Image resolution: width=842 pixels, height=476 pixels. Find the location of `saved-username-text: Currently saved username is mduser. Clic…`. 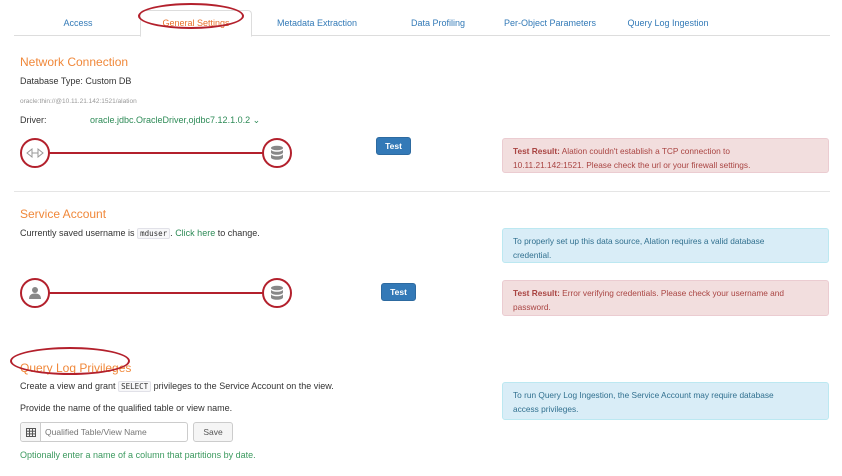

saved-username-text: Currently saved username is mduser. Clic… is located at coordinates (140, 233).